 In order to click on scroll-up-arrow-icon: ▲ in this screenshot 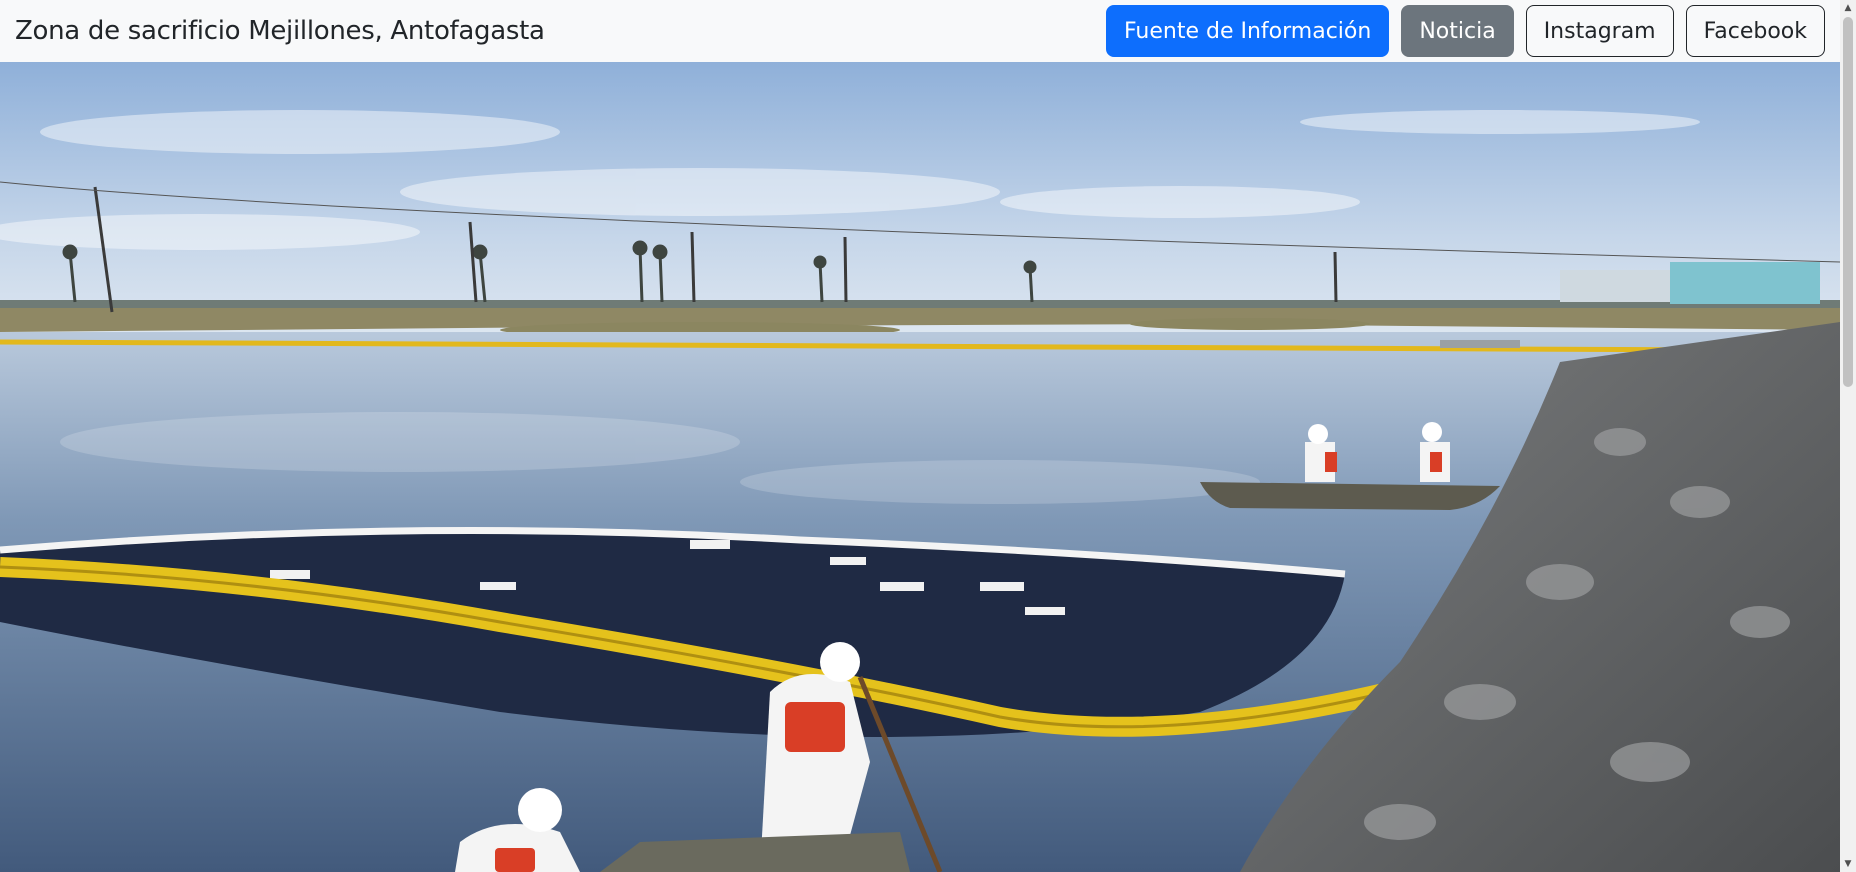, I will do `click(1848, 8)`.